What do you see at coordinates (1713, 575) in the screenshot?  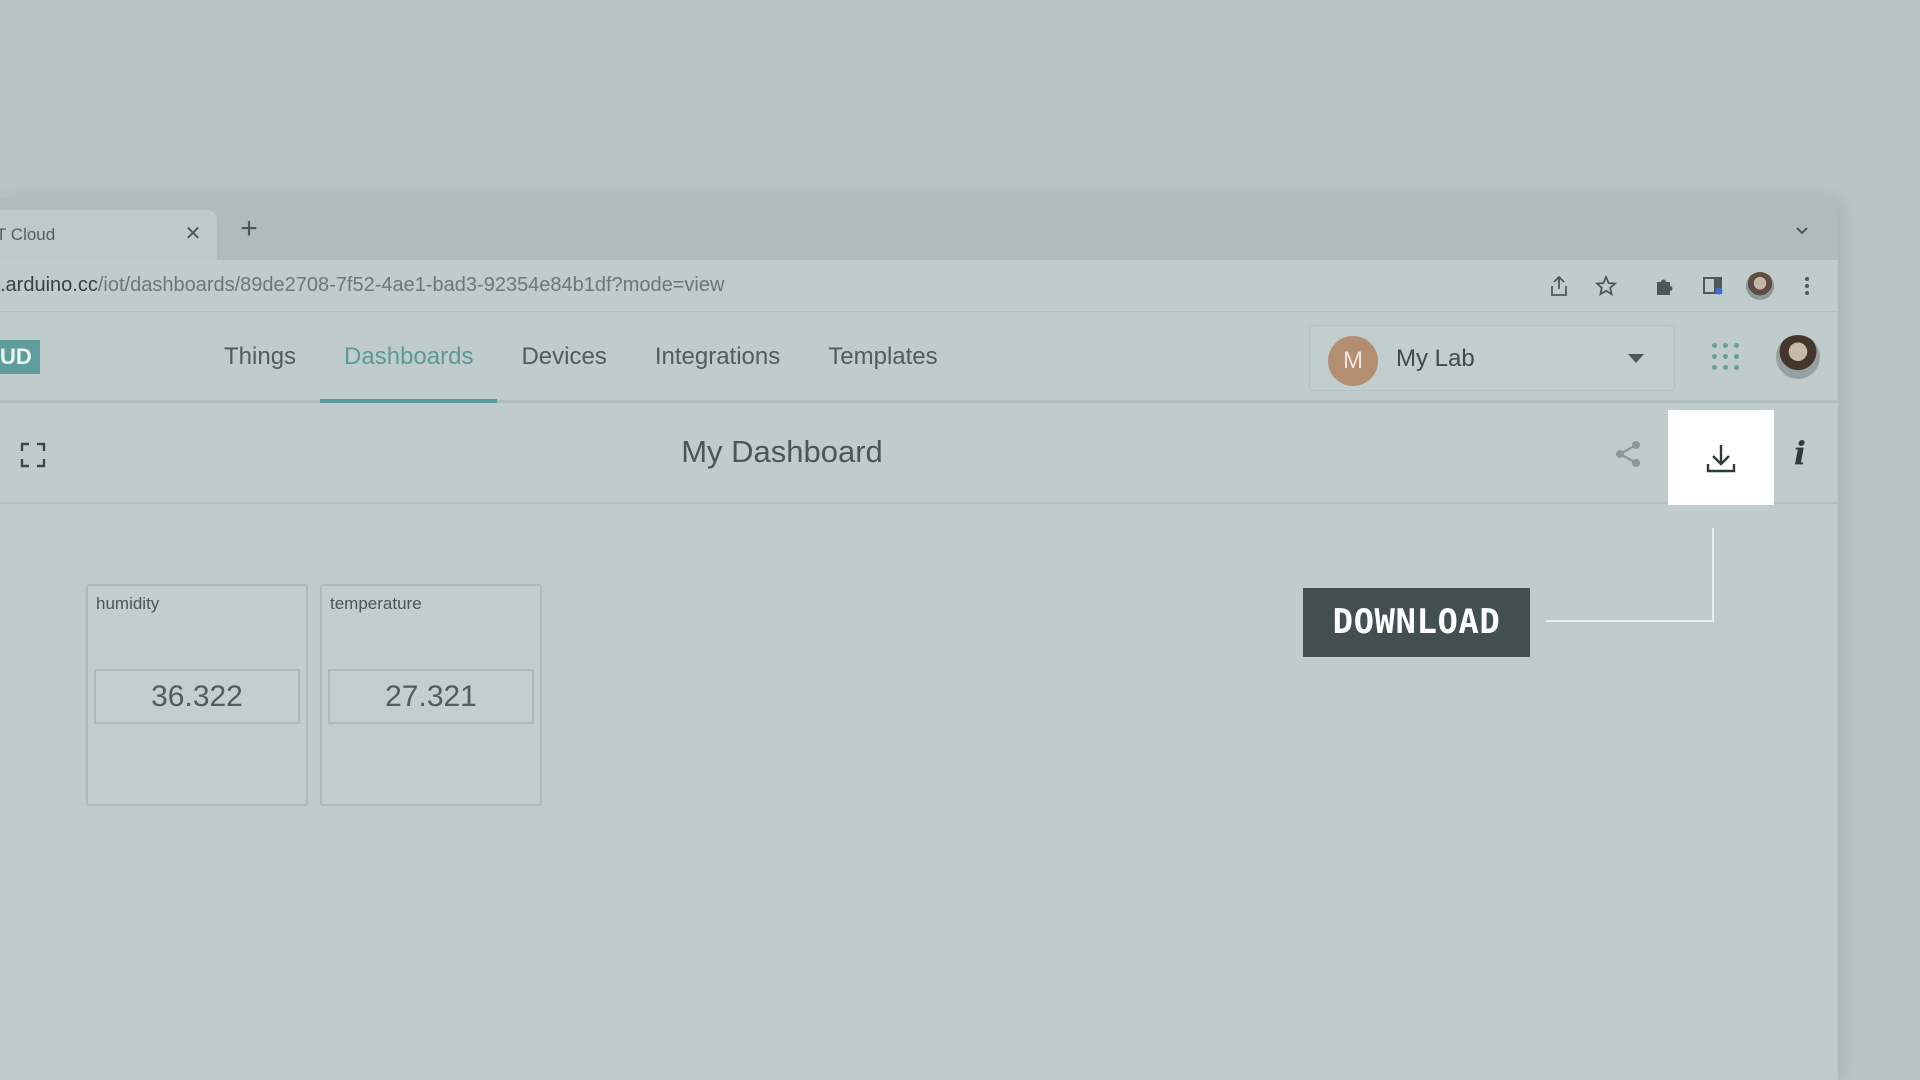 I see `callout-connector-vertical` at bounding box center [1713, 575].